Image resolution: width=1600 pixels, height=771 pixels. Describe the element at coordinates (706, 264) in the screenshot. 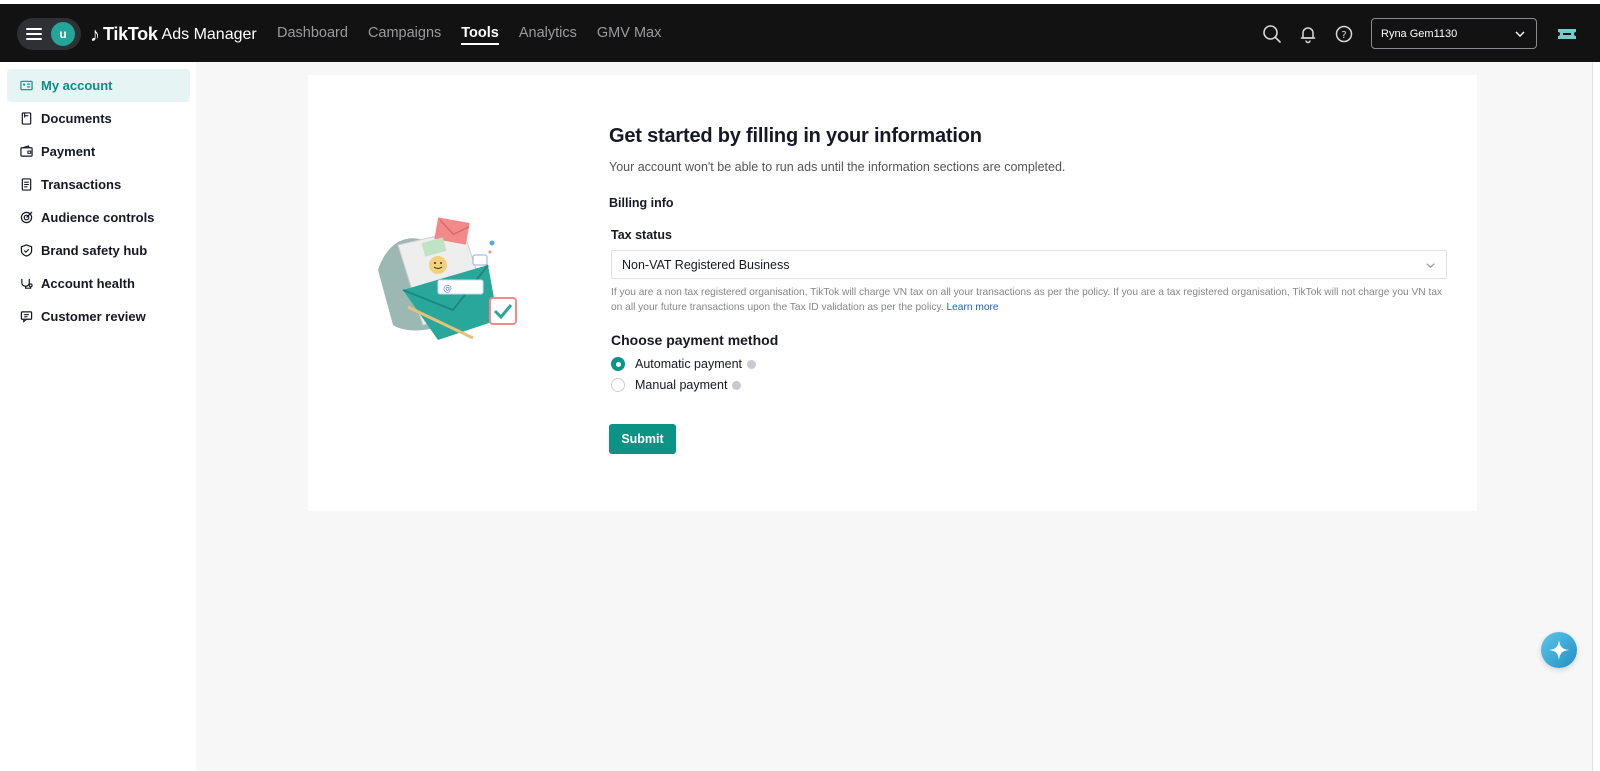

I see `tax-status-value: Non-VAT Registered Business` at that location.